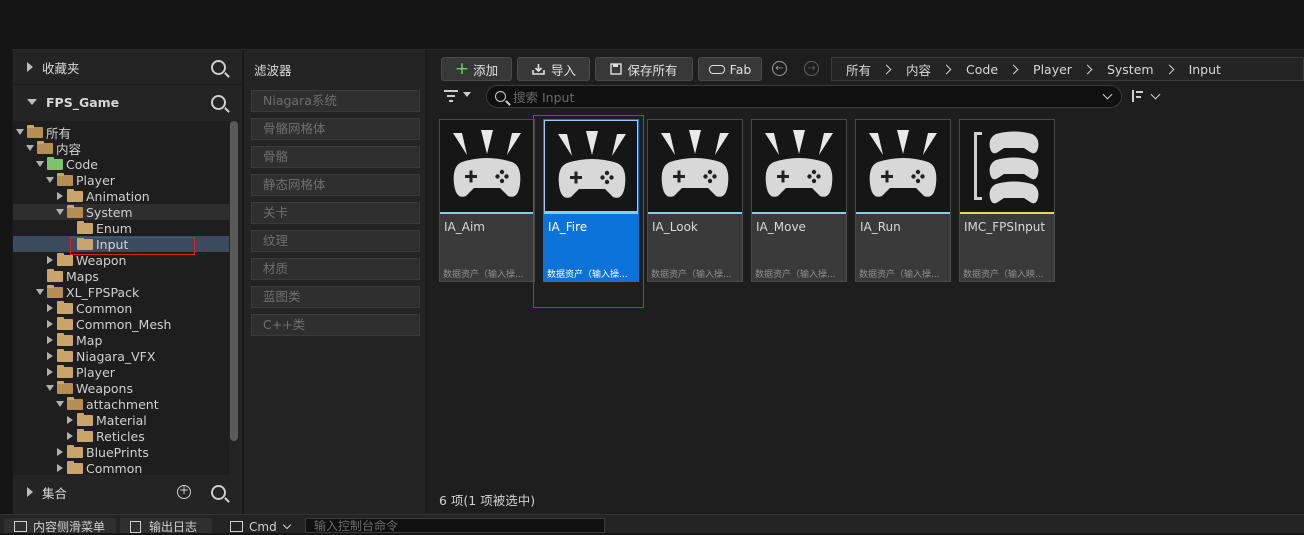 This screenshot has height=535, width=1304. Describe the element at coordinates (82, 276) in the screenshot. I see `tree-item-label: Maps` at that location.